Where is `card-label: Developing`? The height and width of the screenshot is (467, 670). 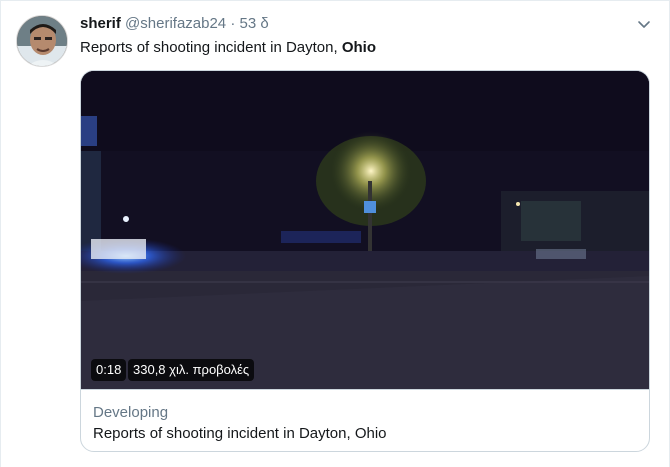
card-label: Developing is located at coordinates (131, 412).